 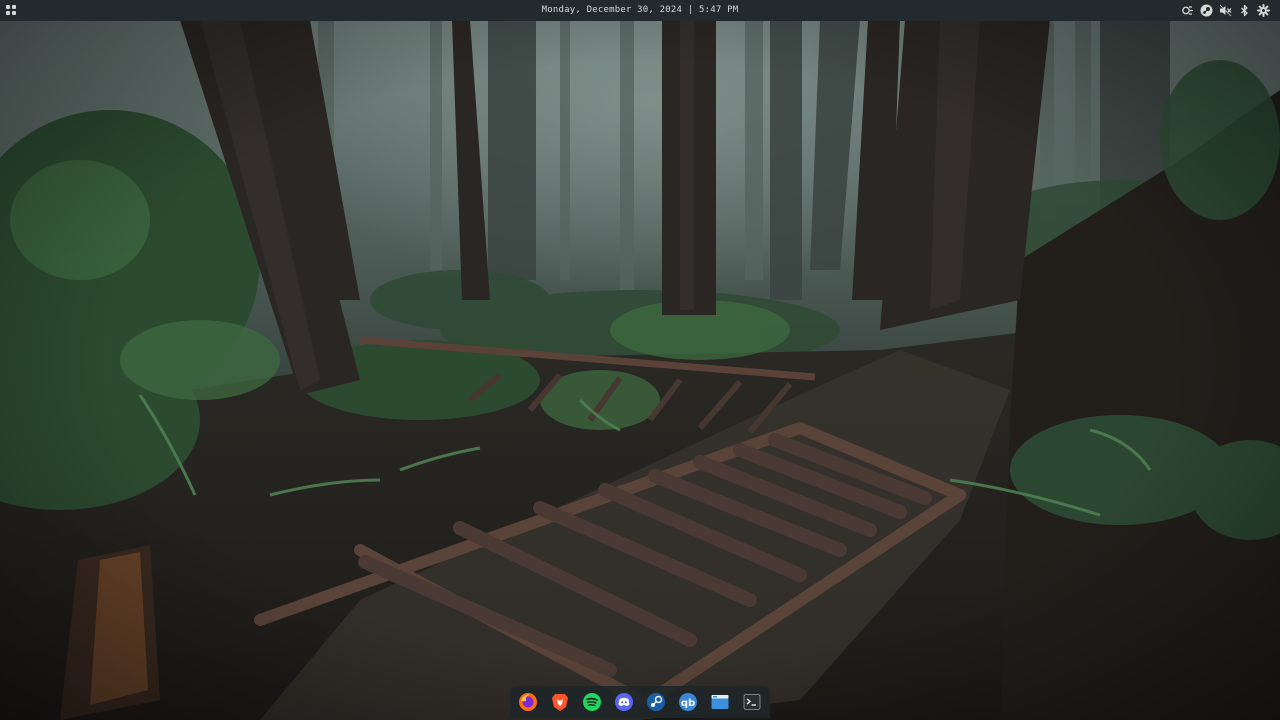 I want to click on system-tray, so click(x=1225, y=10).